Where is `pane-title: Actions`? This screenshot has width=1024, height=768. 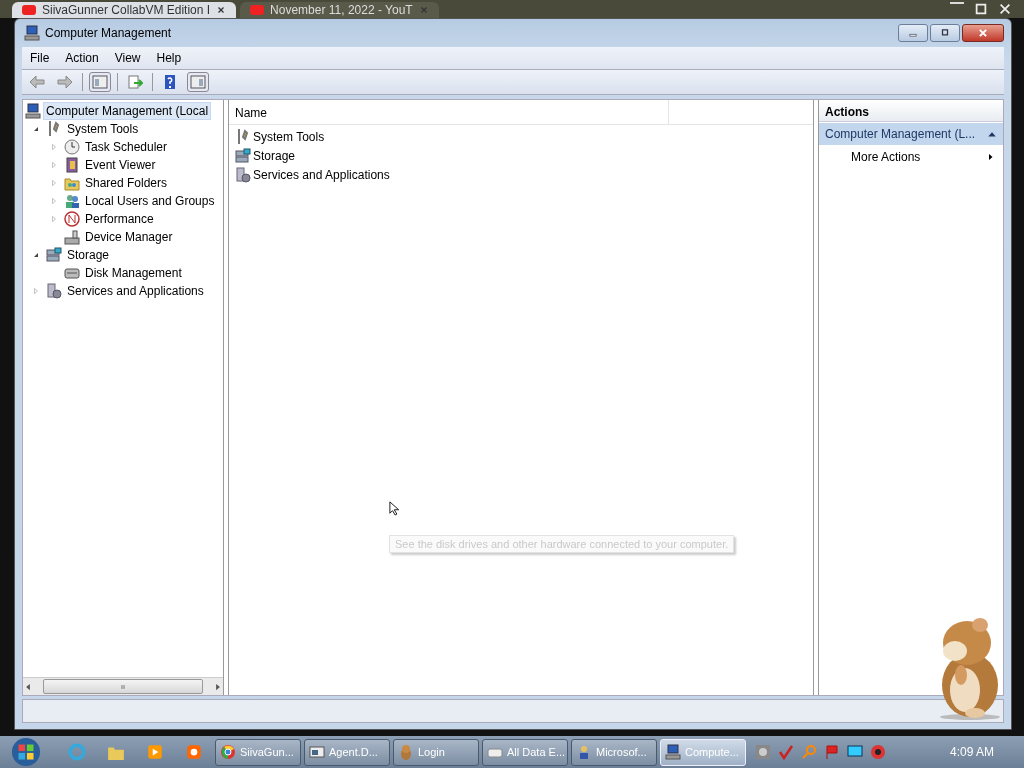 pane-title: Actions is located at coordinates (911, 111).